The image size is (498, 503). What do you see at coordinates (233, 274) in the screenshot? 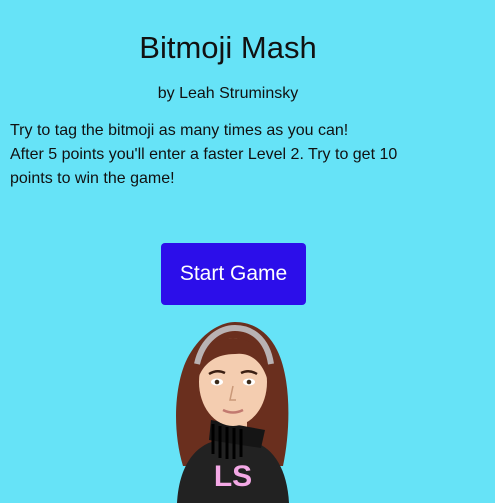
I see `start-game-button: Start Game` at bounding box center [233, 274].